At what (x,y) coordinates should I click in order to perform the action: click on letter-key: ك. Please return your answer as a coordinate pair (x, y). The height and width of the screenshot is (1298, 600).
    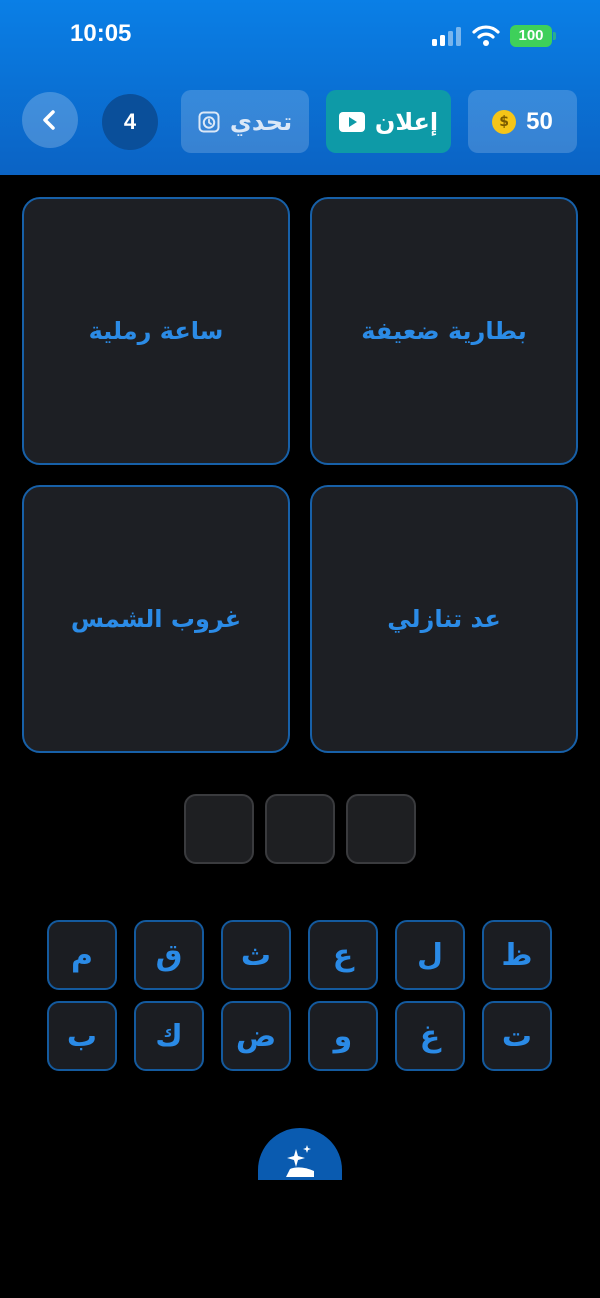
    Looking at the image, I should click on (169, 1036).